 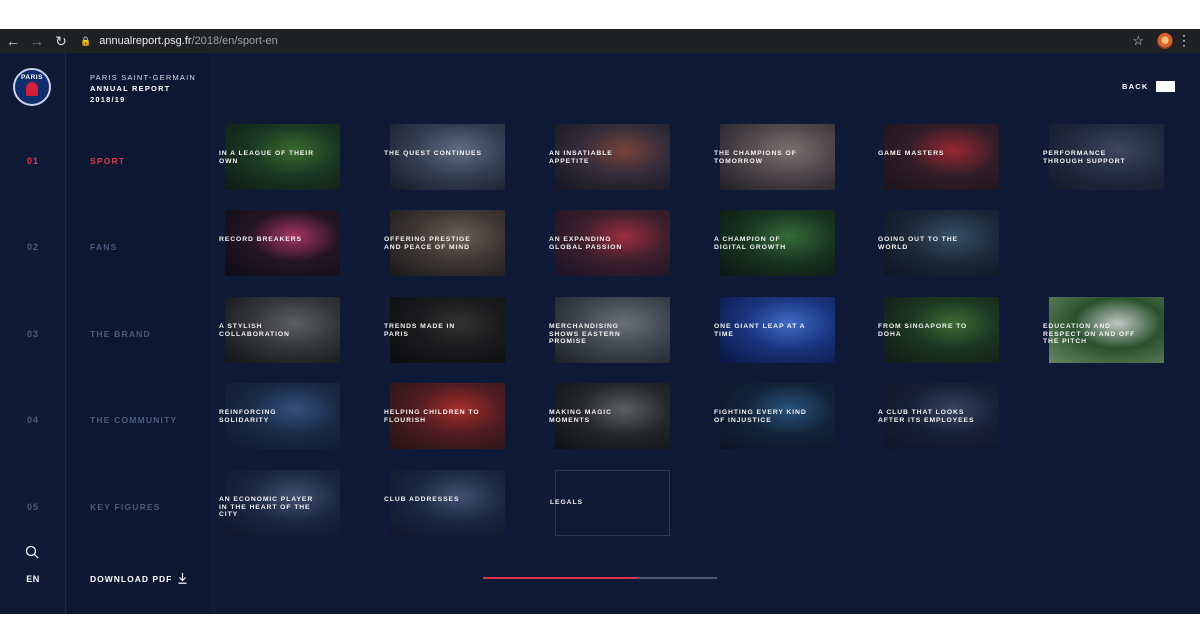 I want to click on article-tile: The quest continues, so click(x=444, y=157).